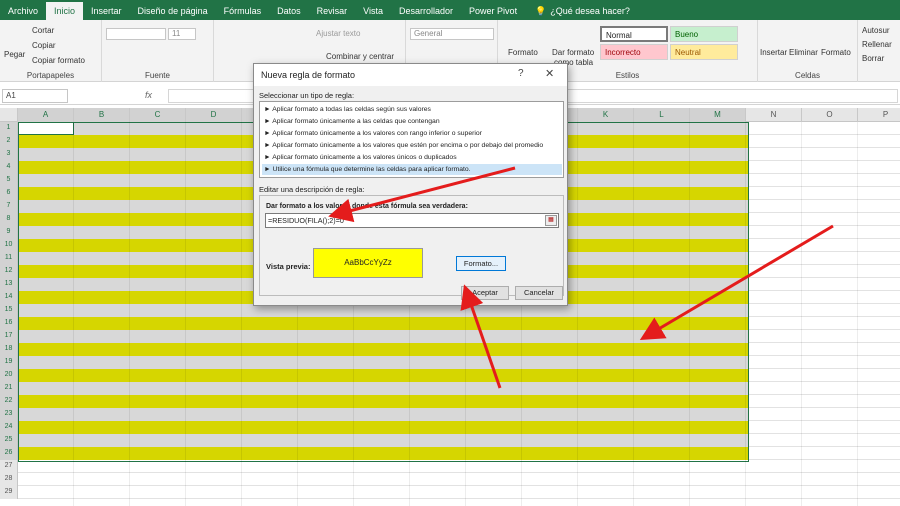 This screenshot has width=900, height=506. What do you see at coordinates (450, 349) in the screenshot?
I see `sheet-row: 18` at bounding box center [450, 349].